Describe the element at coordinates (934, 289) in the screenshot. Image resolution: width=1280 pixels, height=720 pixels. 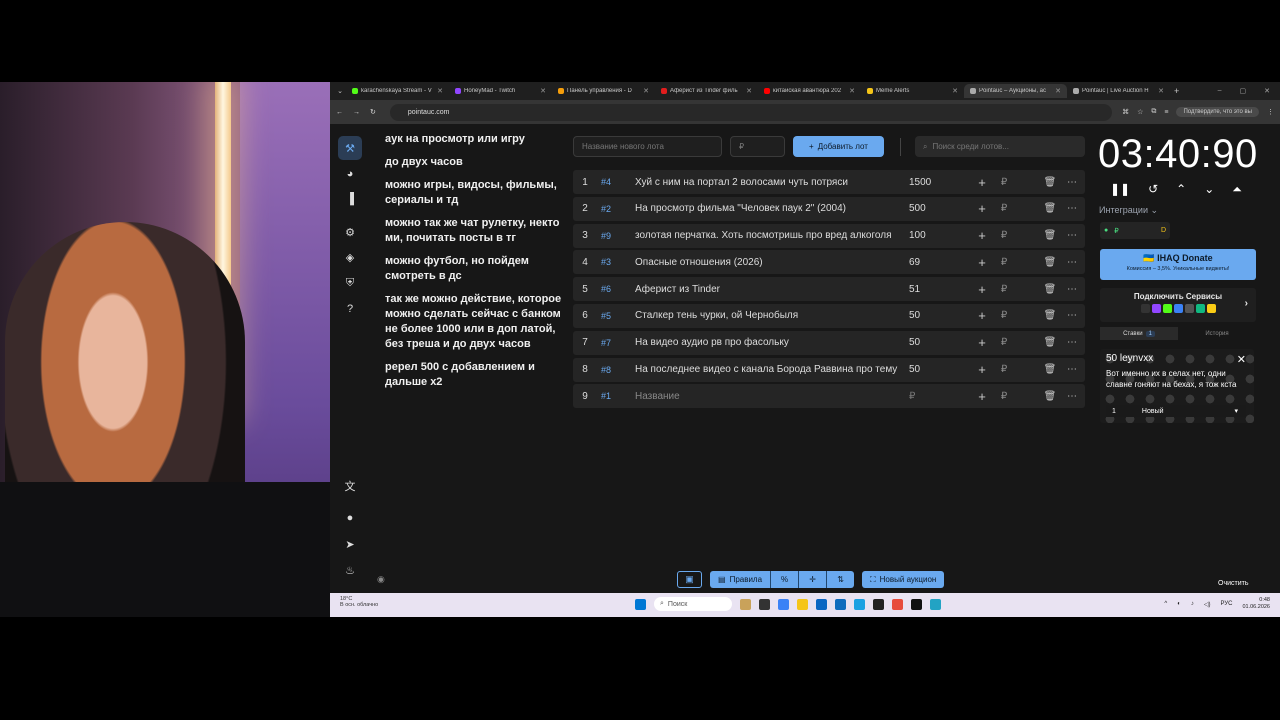
I see `lot-amount: 51` at that location.